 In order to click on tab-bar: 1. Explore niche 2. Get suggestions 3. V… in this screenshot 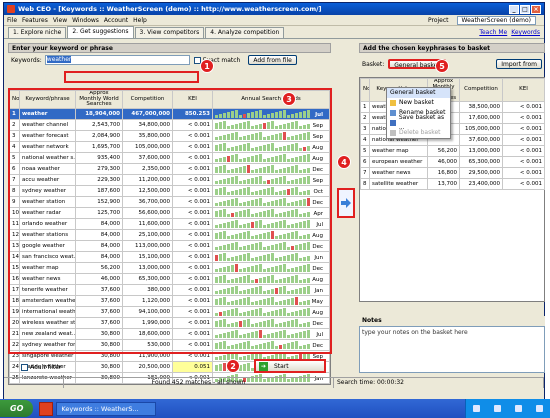, I will do `click(274, 32)`.